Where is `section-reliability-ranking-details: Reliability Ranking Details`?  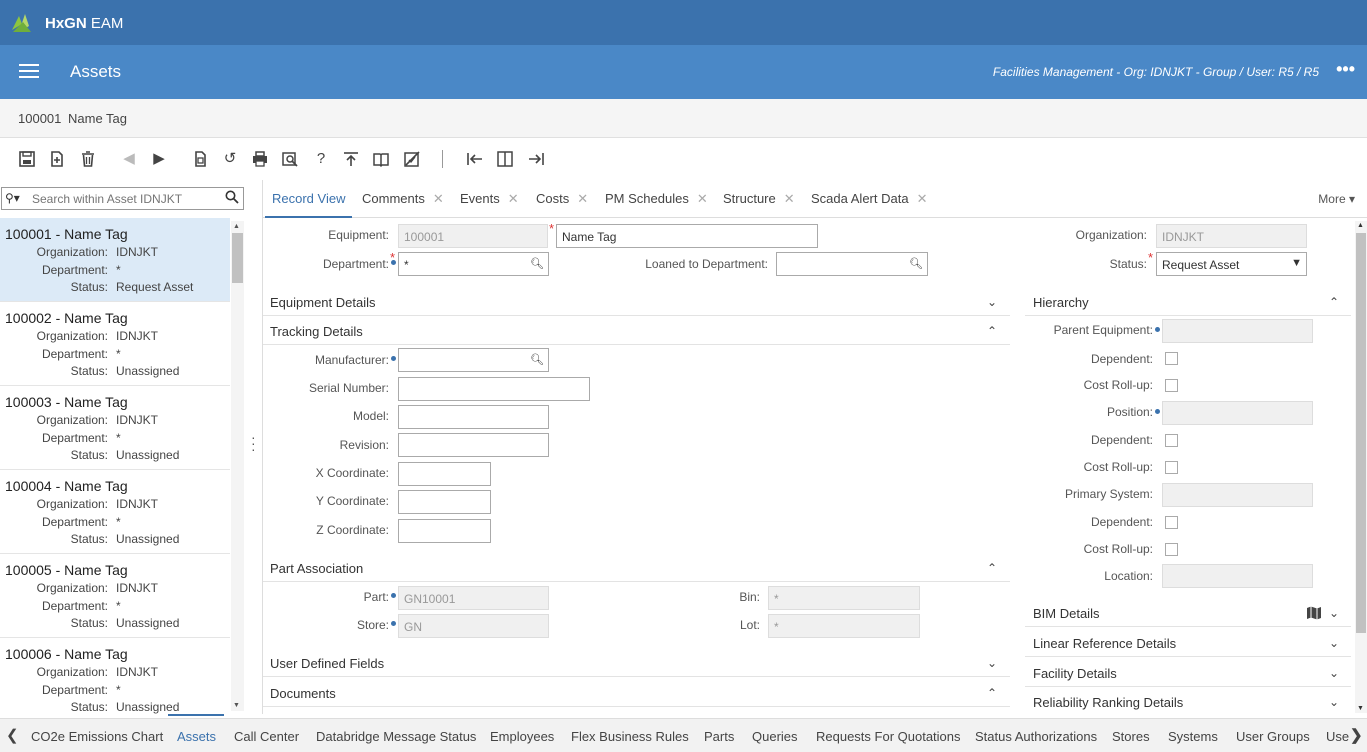 section-reliability-ranking-details: Reliability Ranking Details is located at coordinates (1108, 702).